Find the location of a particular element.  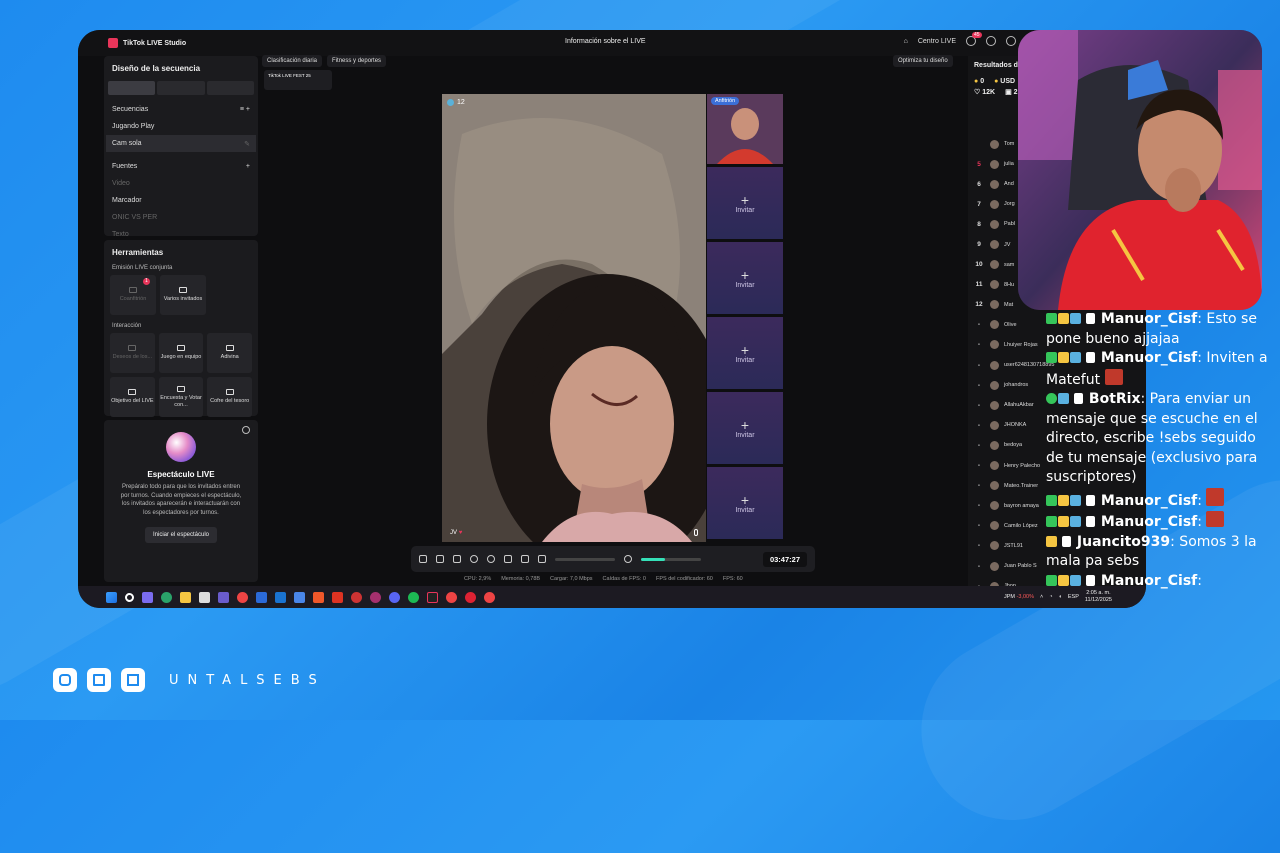

edge-icon is located at coordinates (166, 597).